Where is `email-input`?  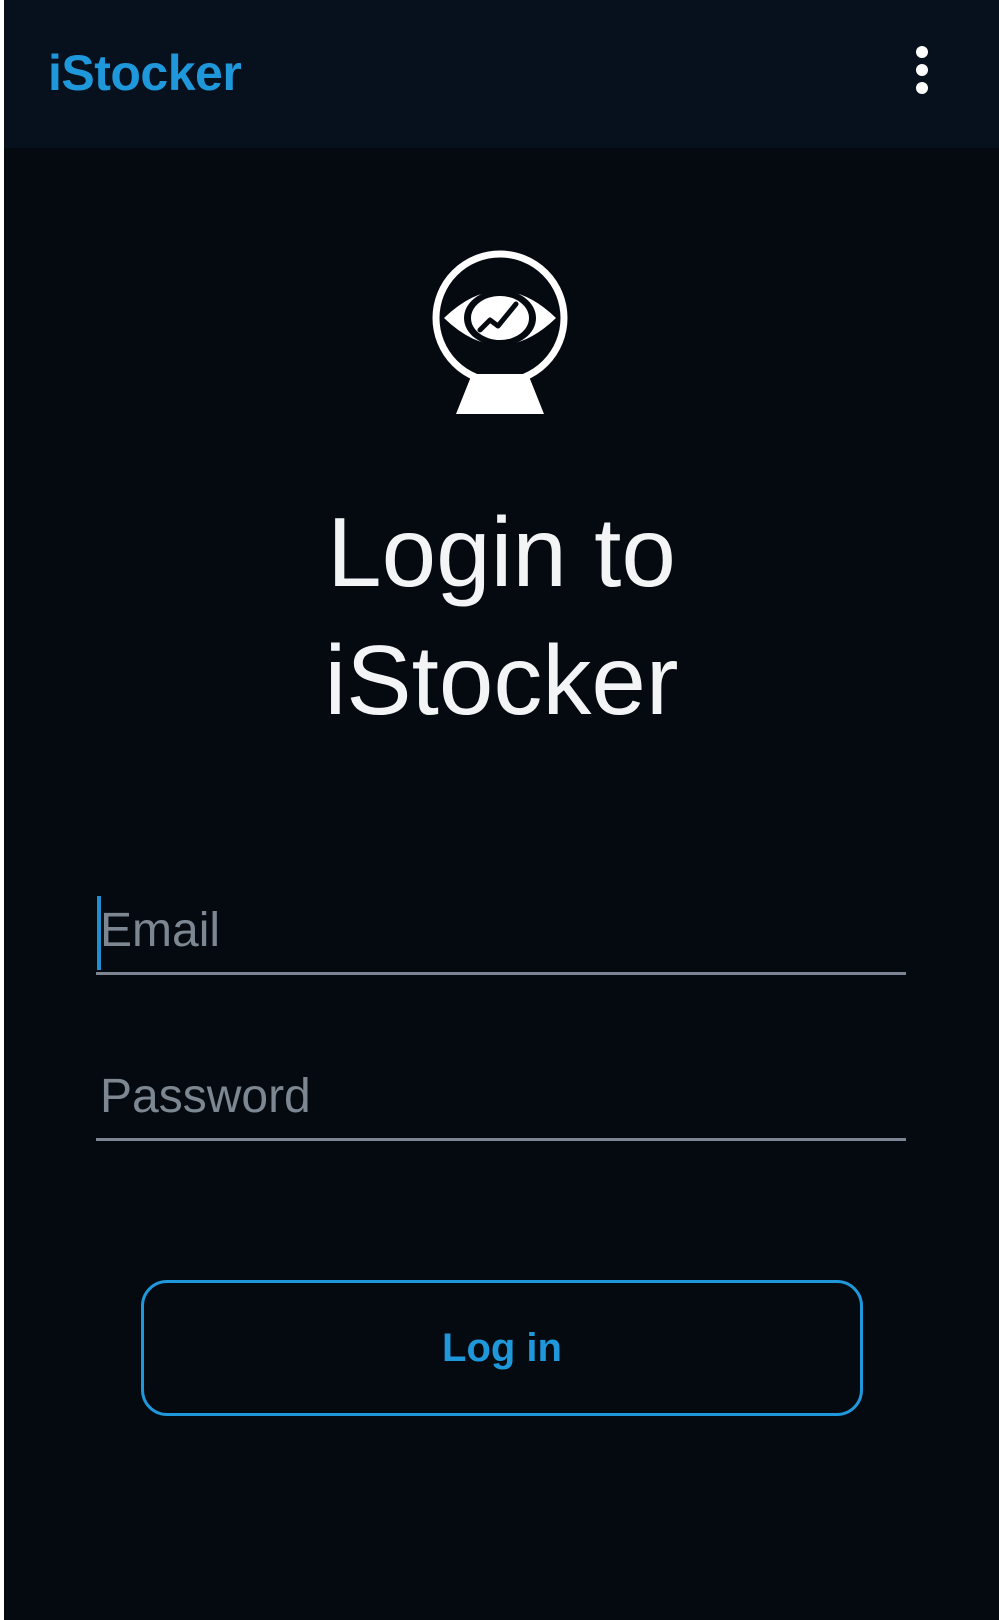
email-input is located at coordinates (501, 930).